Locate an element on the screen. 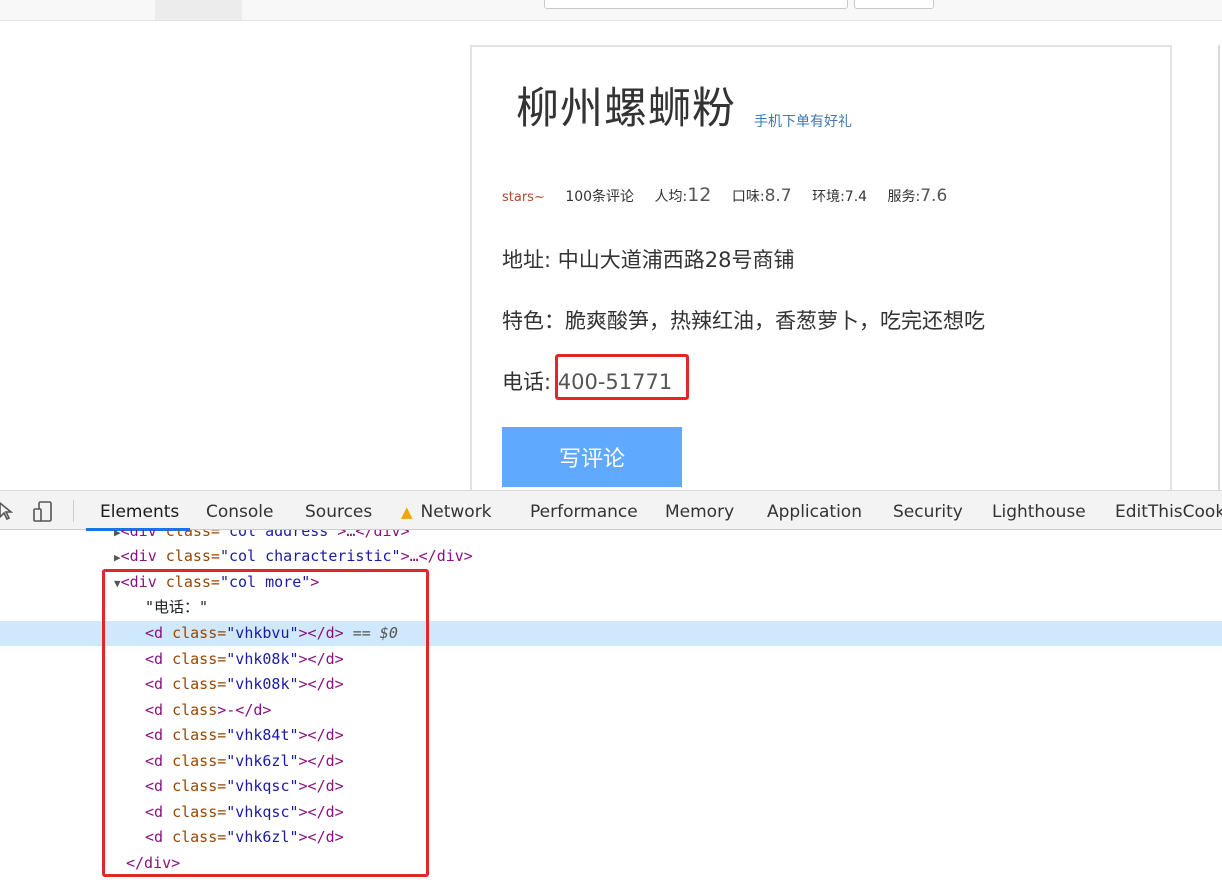 The width and height of the screenshot is (1222, 882). dom-attr-value: "vhkbvu" is located at coordinates (262, 633).